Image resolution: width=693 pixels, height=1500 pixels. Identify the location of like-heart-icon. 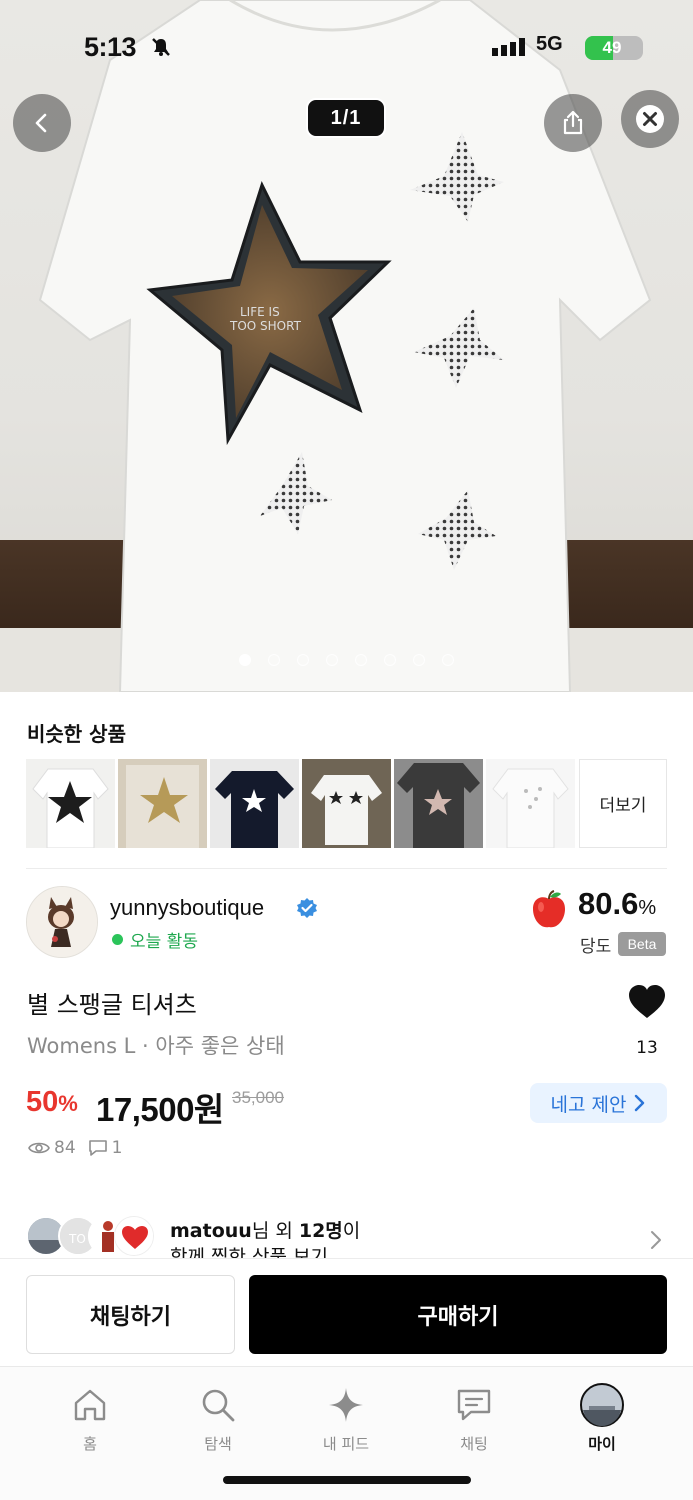
(647, 1002).